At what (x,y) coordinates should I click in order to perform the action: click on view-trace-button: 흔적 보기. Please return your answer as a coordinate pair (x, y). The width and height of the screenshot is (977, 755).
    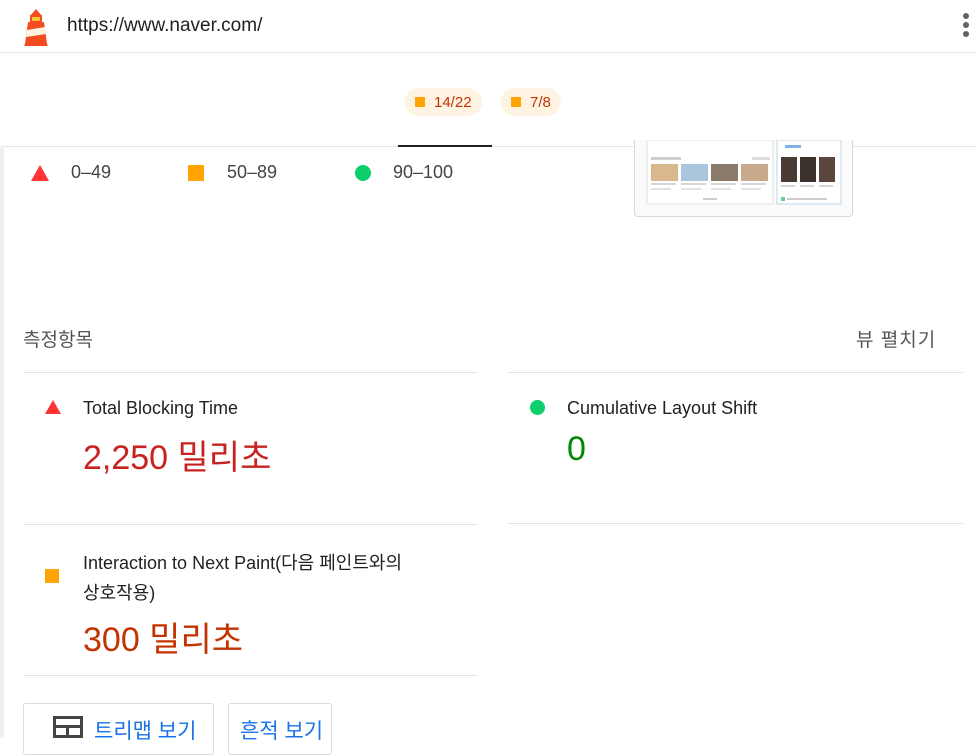
    Looking at the image, I should click on (280, 729).